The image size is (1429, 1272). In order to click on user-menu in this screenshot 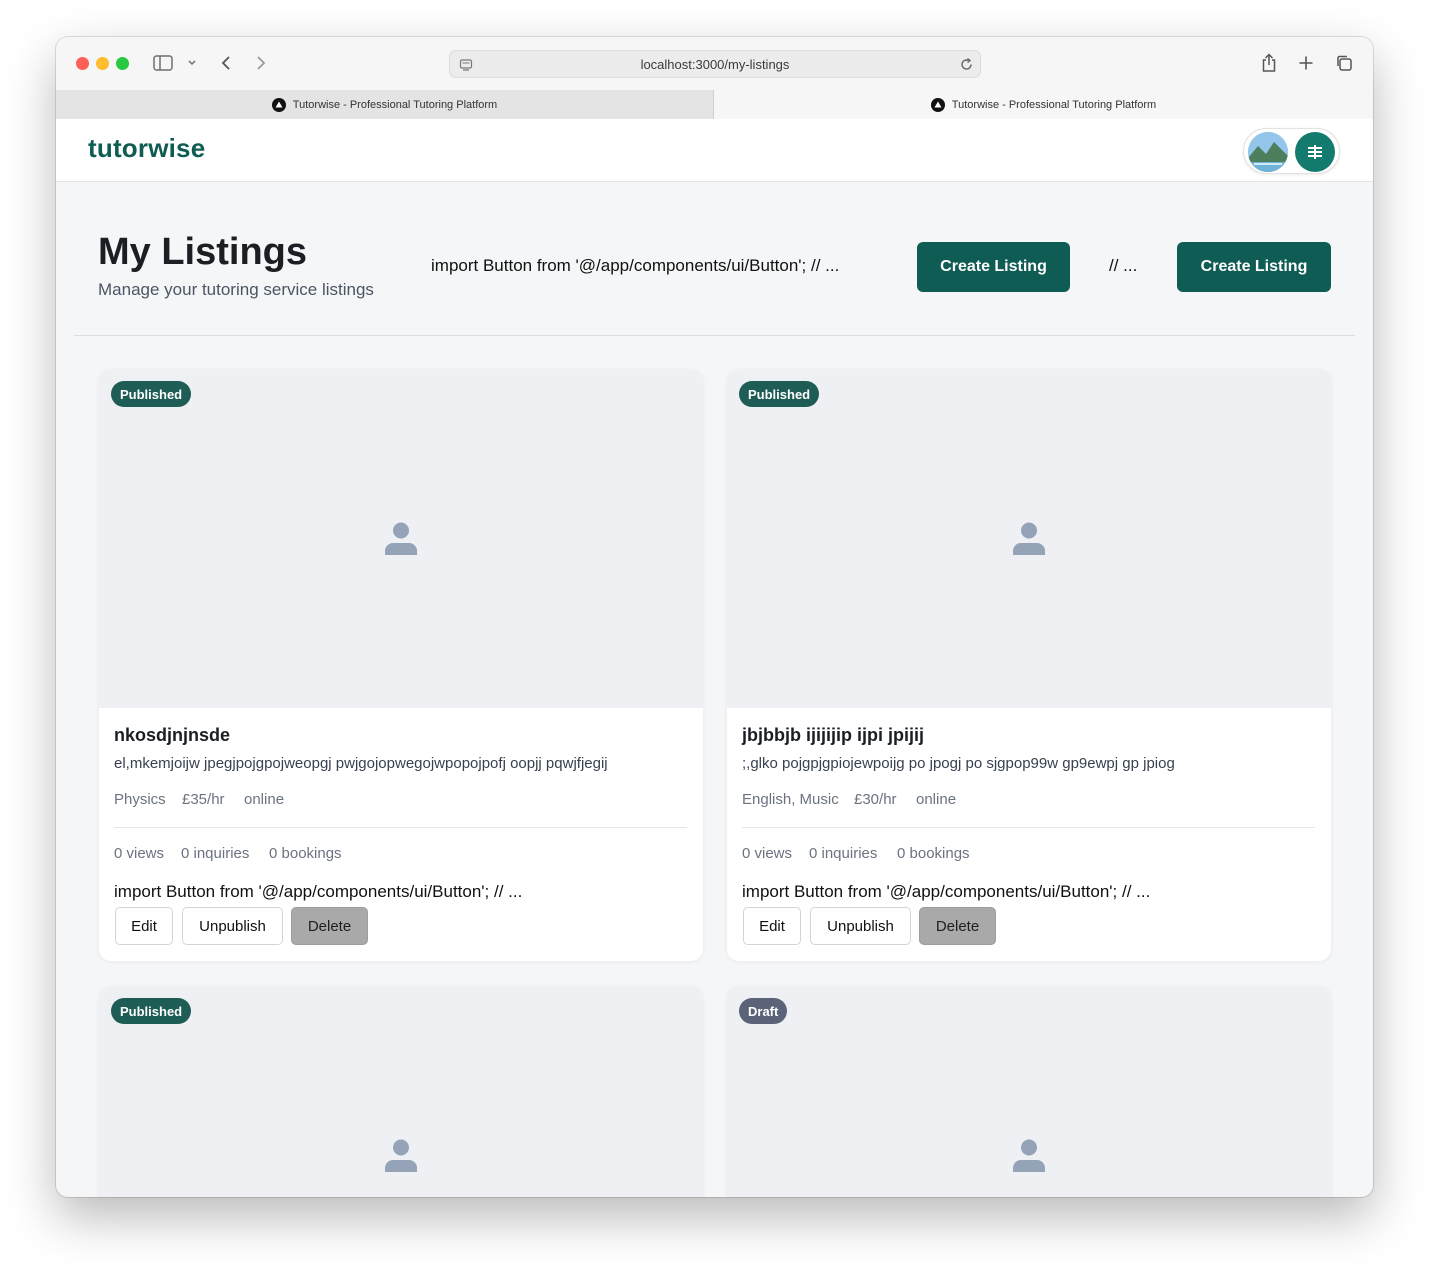, I will do `click(1291, 151)`.